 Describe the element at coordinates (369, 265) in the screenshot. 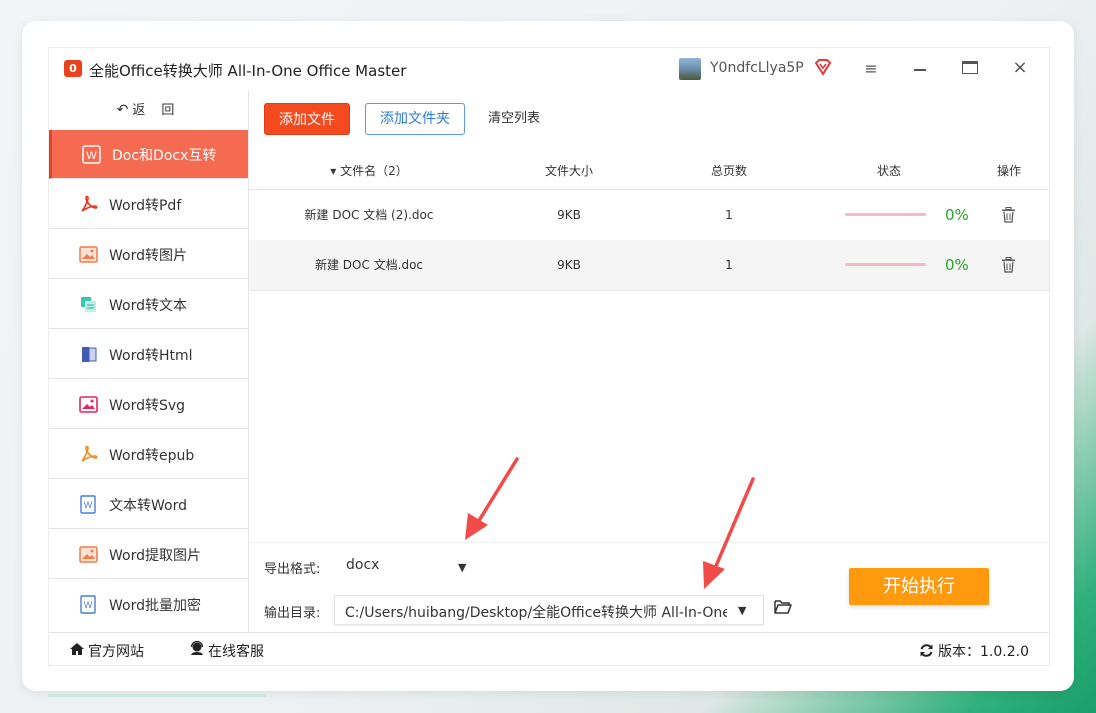

I see `filename-cell: 新建 DOC 文档.doc` at that location.